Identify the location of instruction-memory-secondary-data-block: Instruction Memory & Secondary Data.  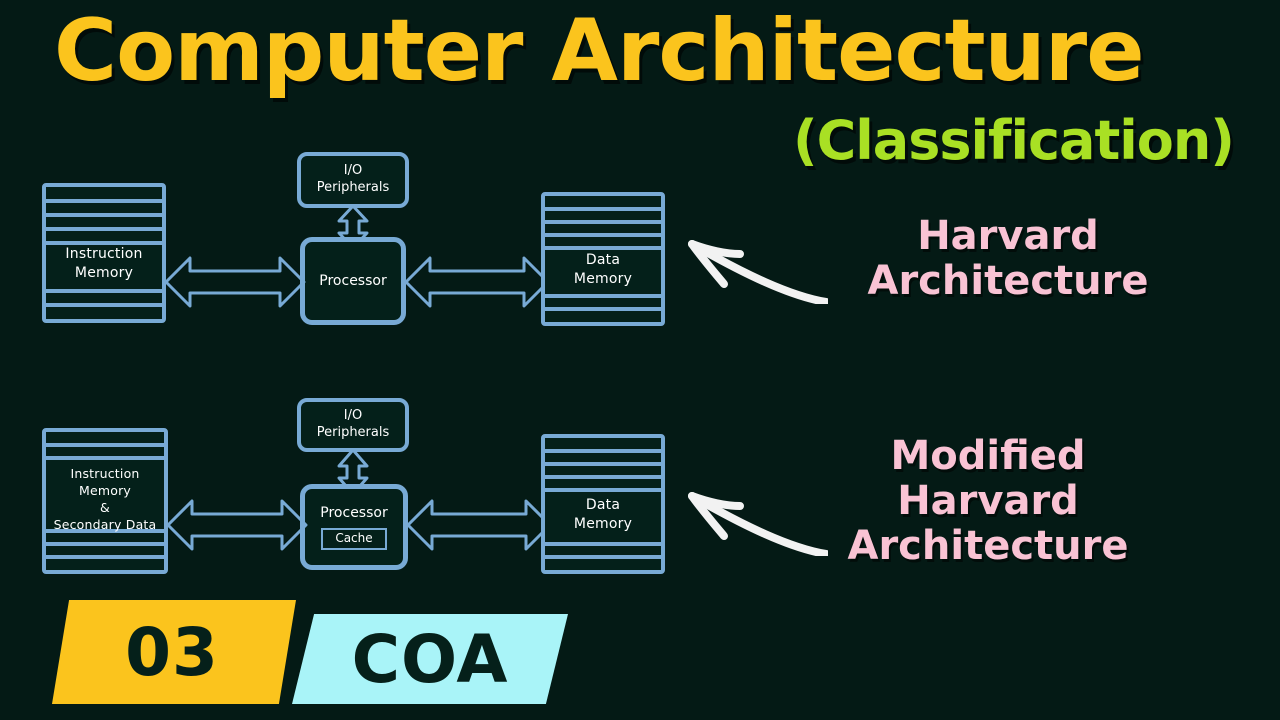
(105, 501).